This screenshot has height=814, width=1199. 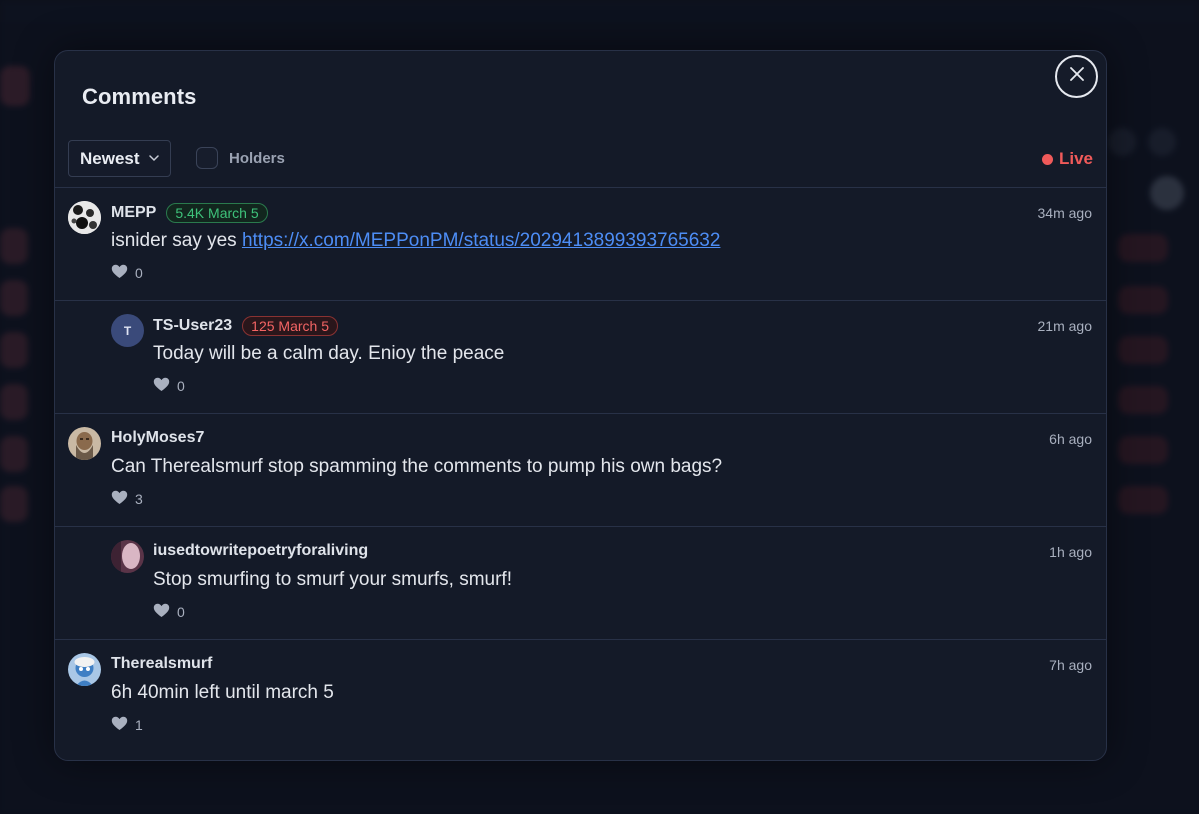 I want to click on comment-text-prefix: isnider say yes, so click(x=176, y=240).